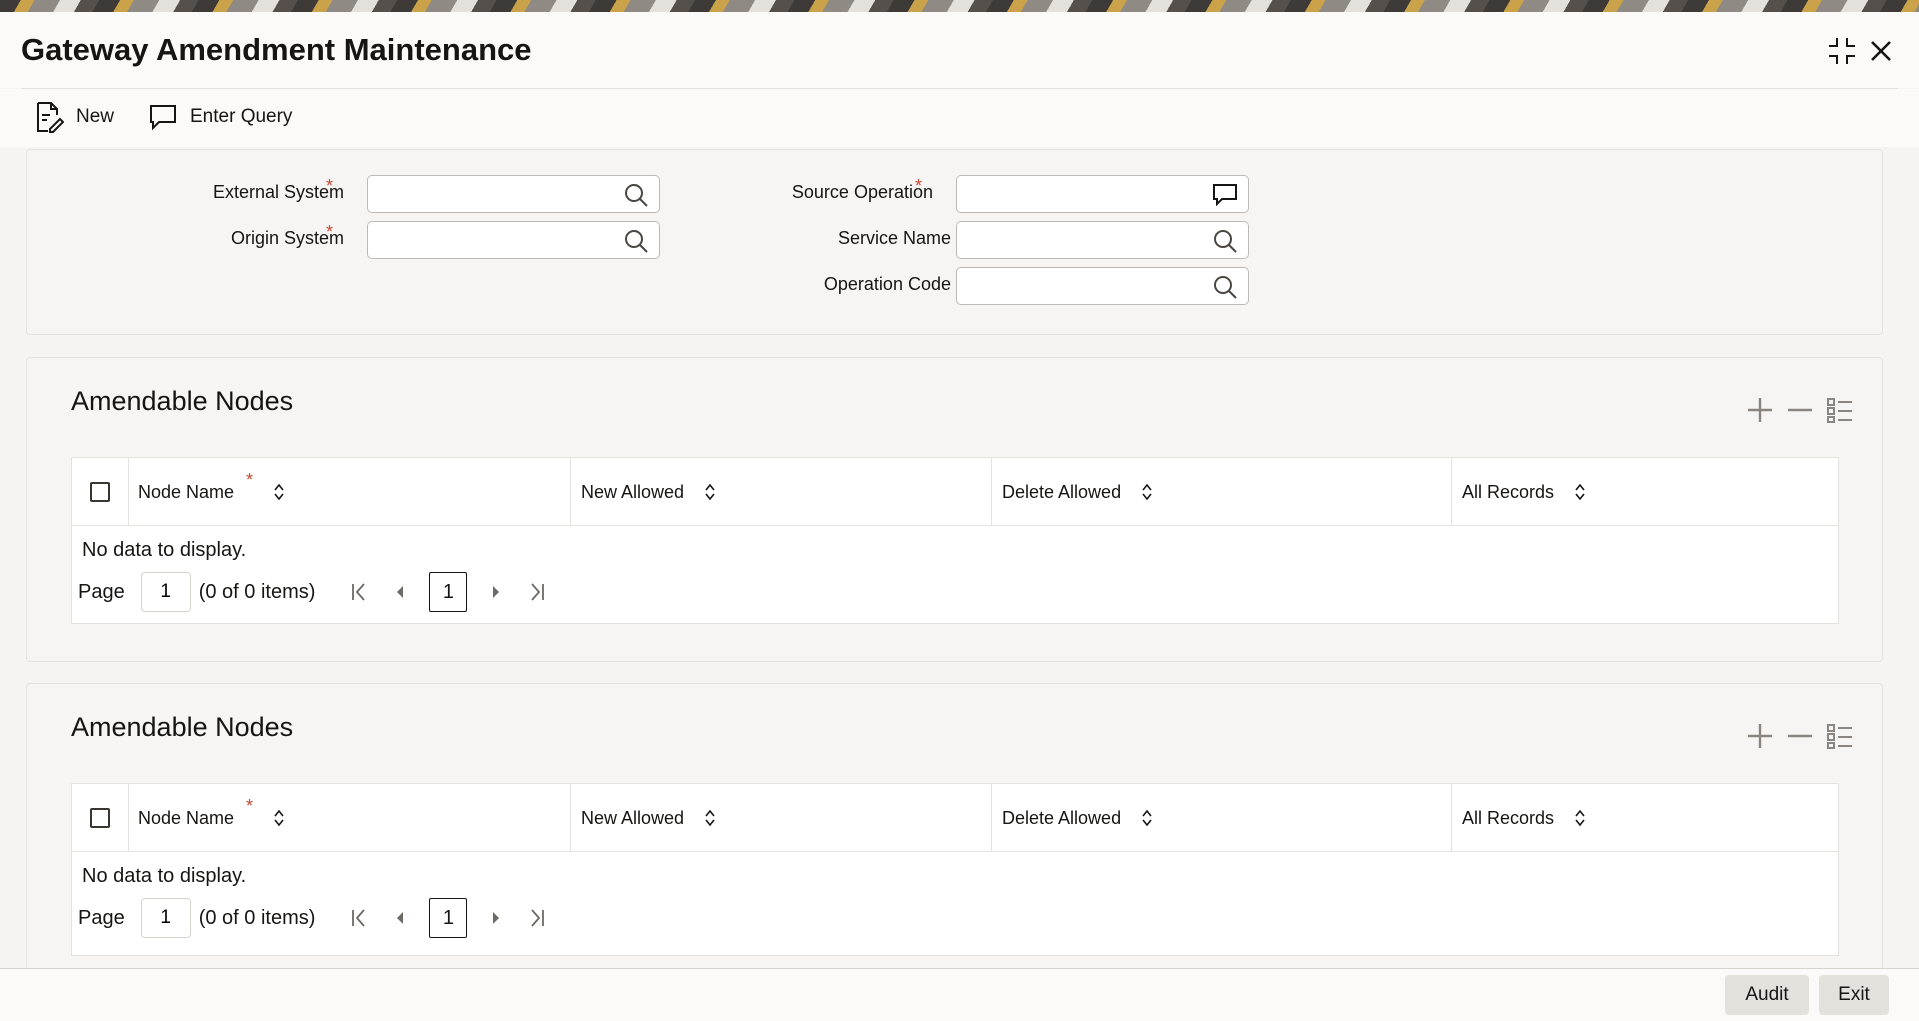 The image size is (1919, 1021). I want to click on enter-query-label: Enter Query, so click(241, 116).